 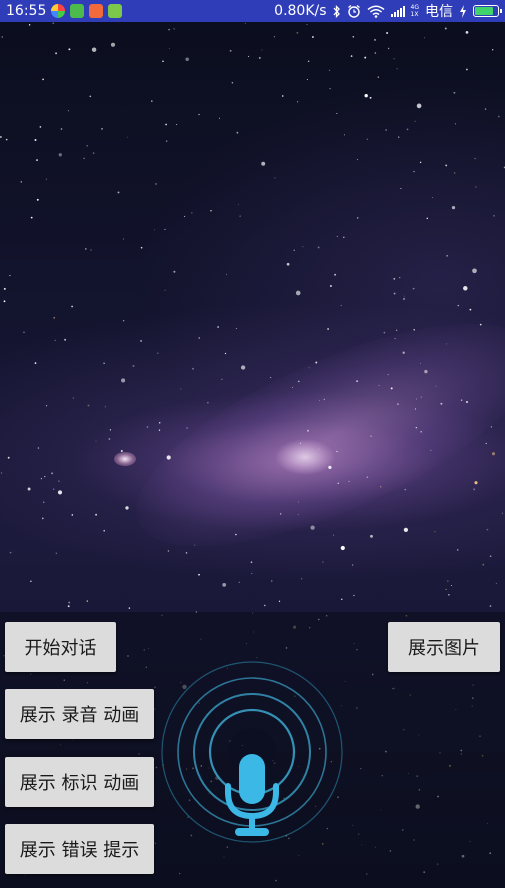 What do you see at coordinates (252, 752) in the screenshot?
I see `voice-record-indicator` at bounding box center [252, 752].